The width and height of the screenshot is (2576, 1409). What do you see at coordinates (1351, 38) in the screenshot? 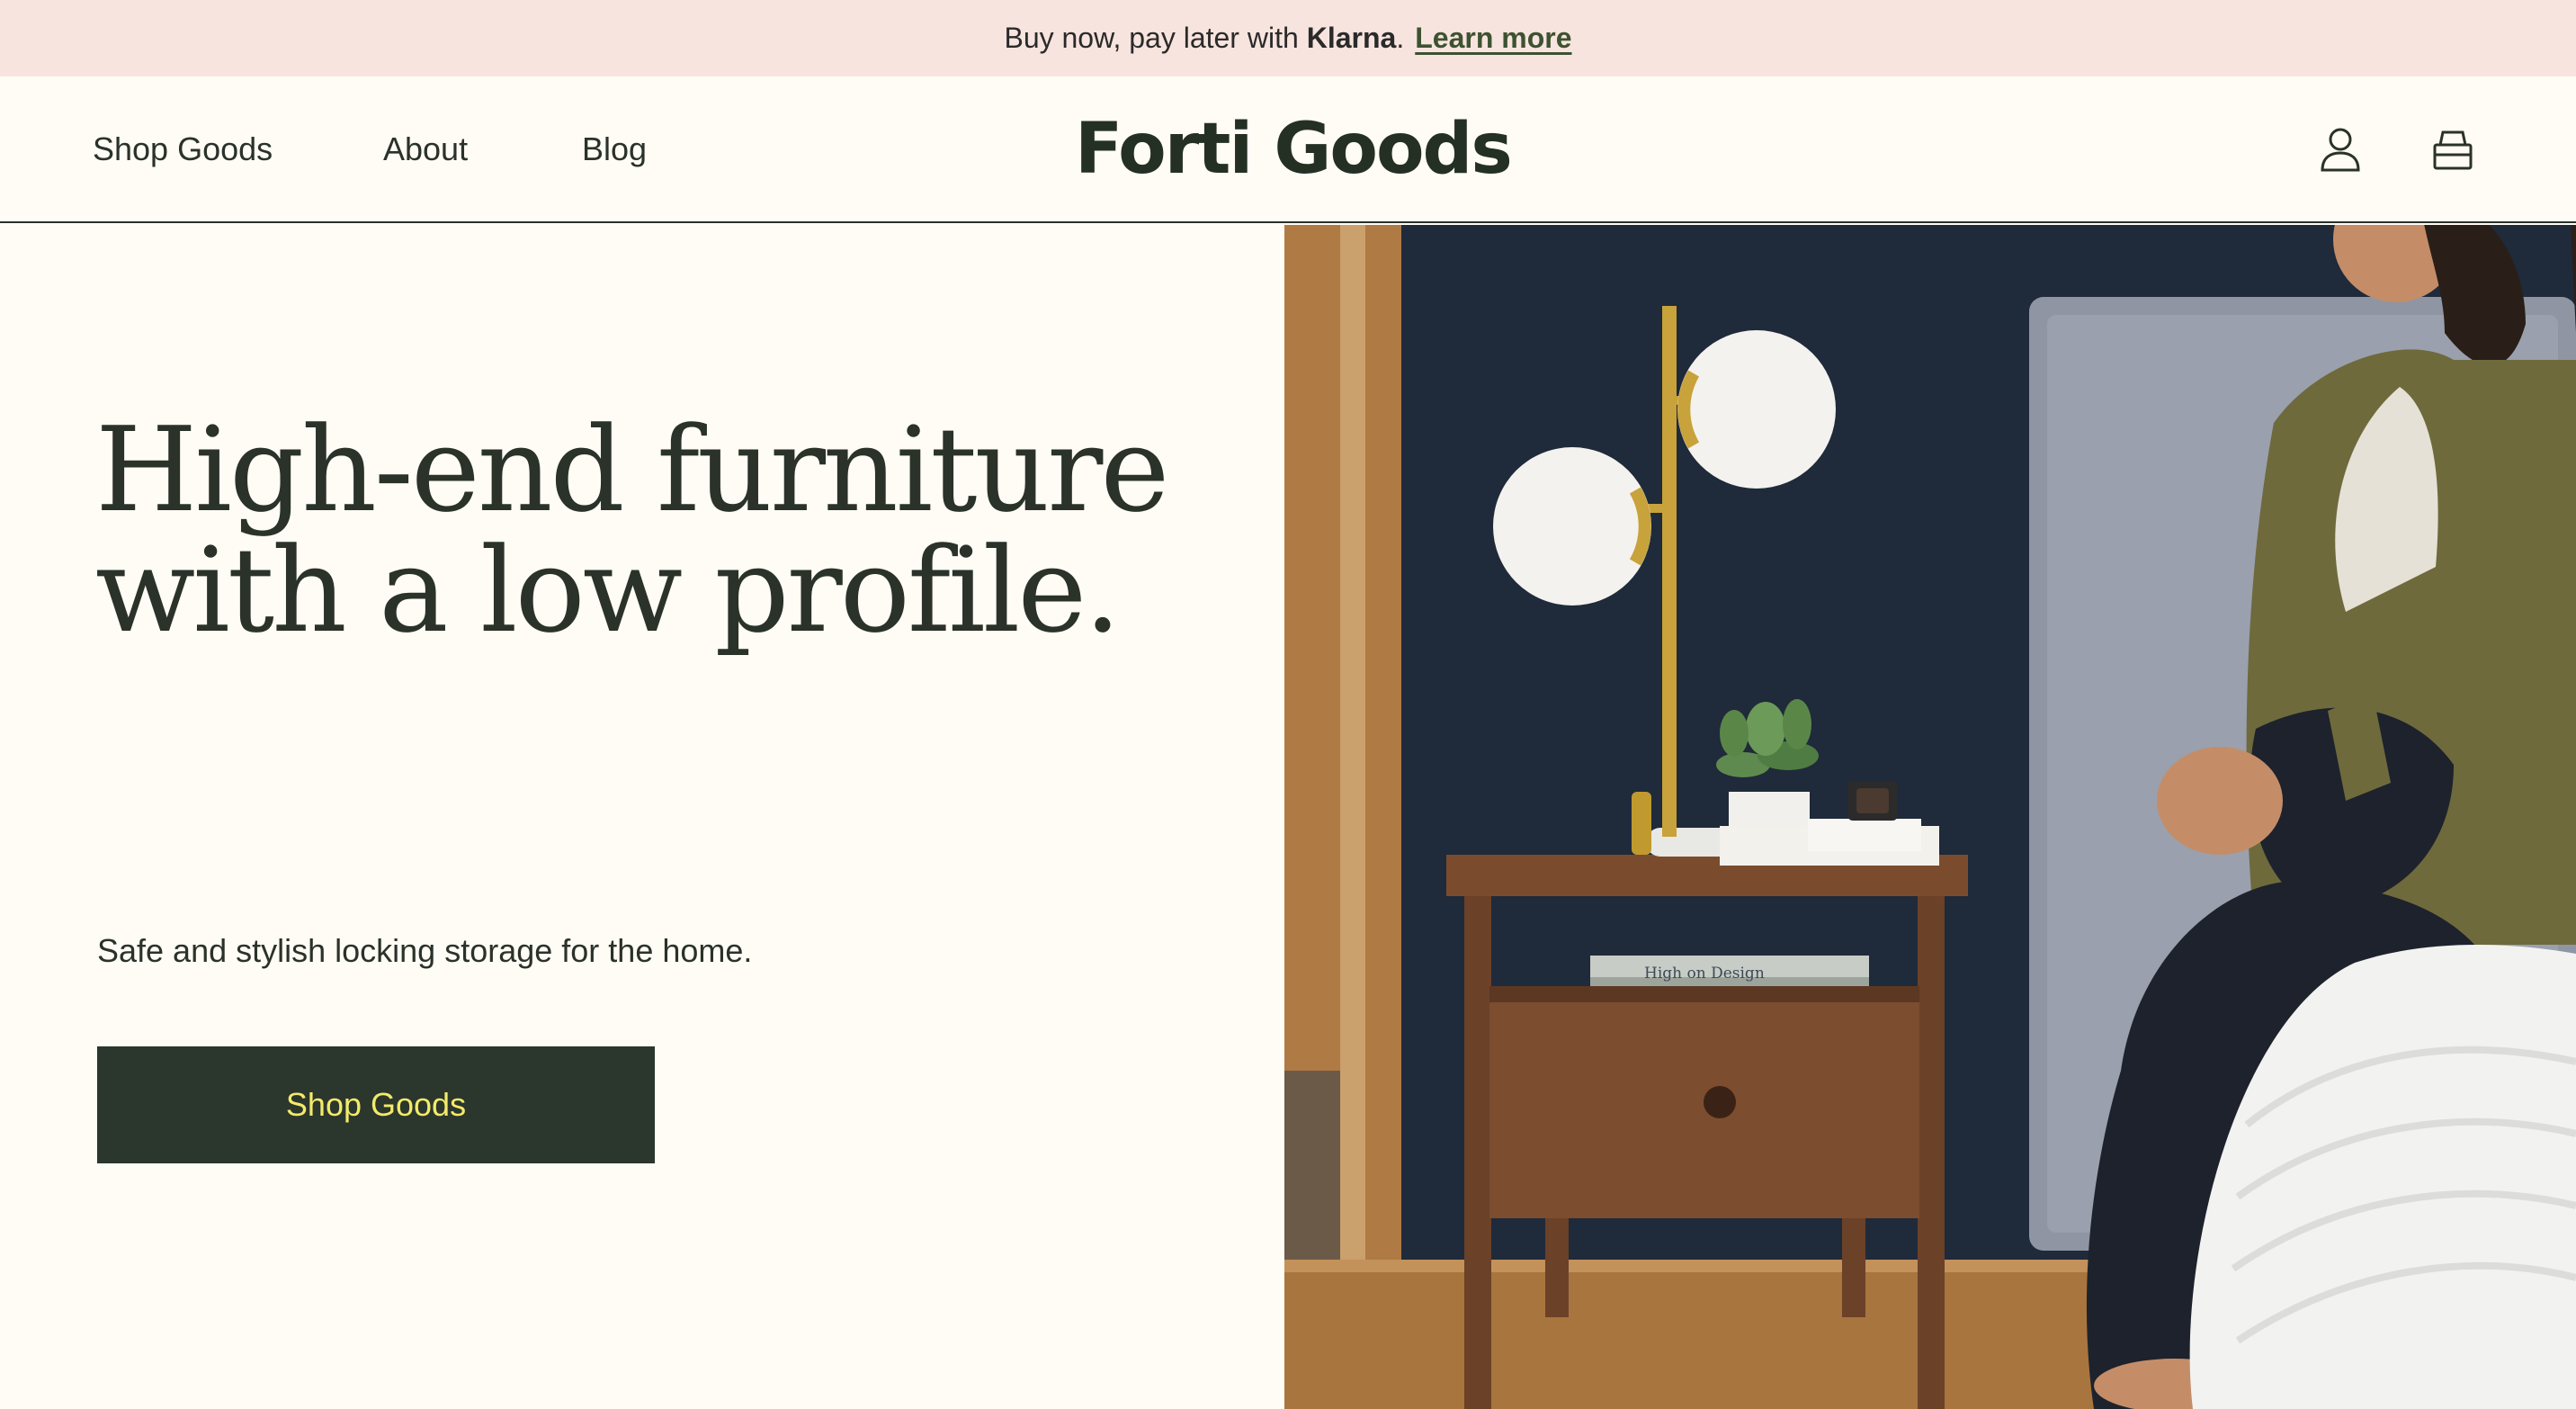
I see `klarna-brand: Klarna` at bounding box center [1351, 38].